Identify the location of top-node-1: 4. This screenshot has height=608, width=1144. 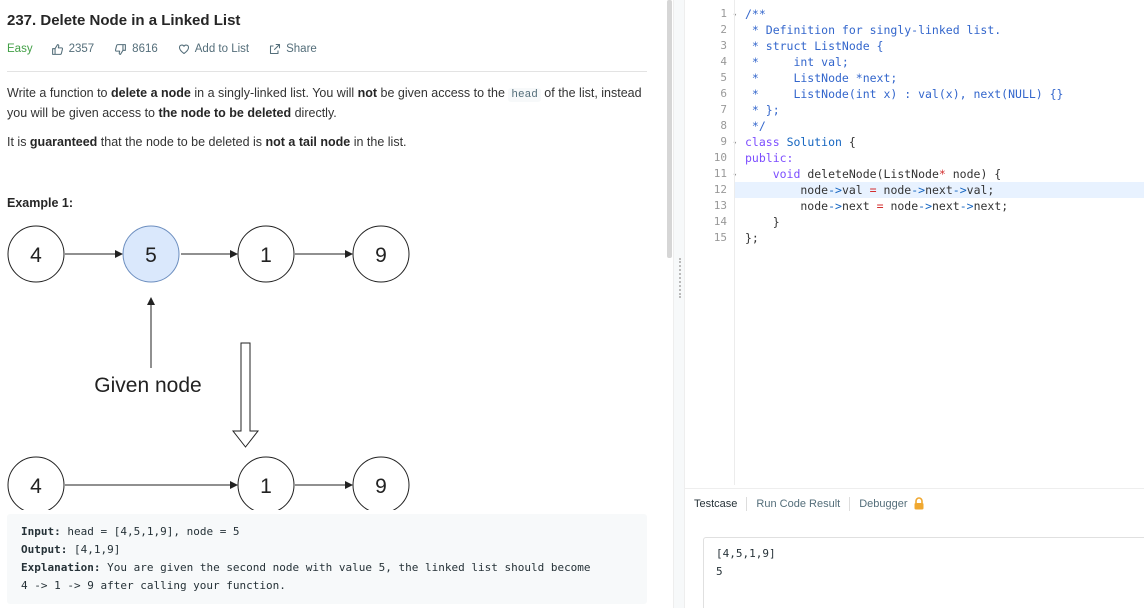
(36, 254).